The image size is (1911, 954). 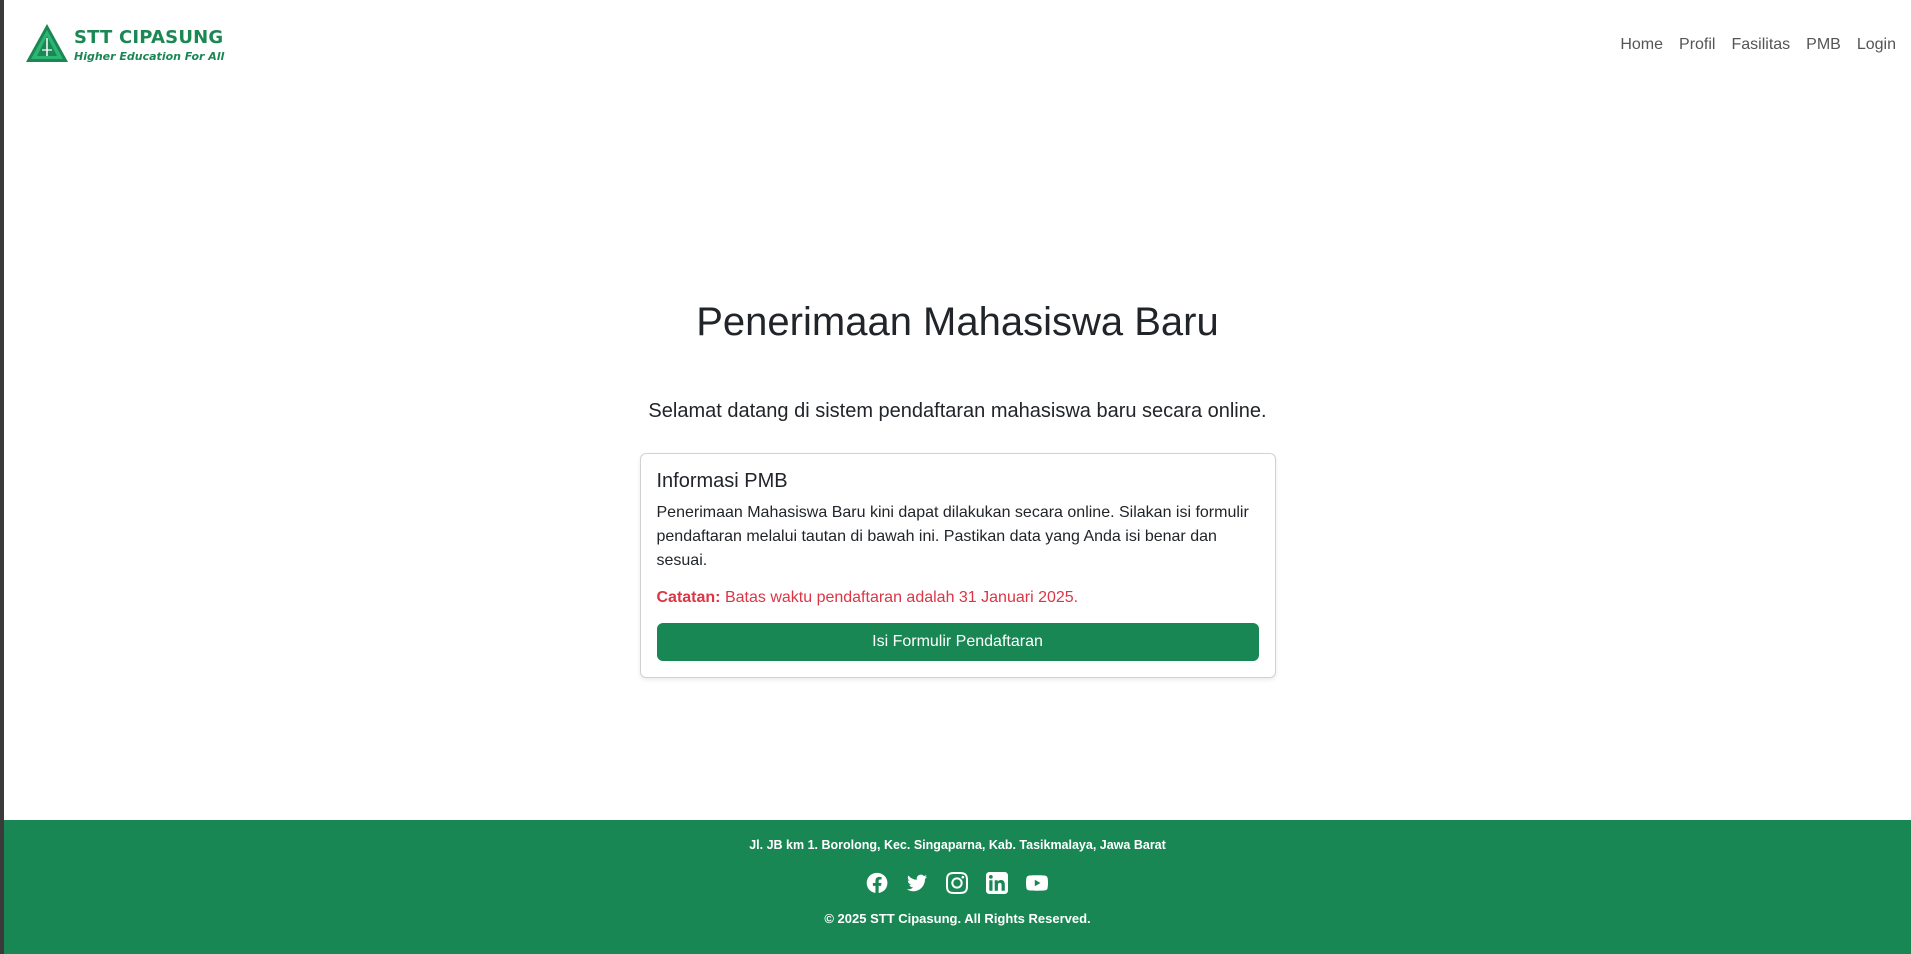 I want to click on twitter-icon, so click(x=918, y=884).